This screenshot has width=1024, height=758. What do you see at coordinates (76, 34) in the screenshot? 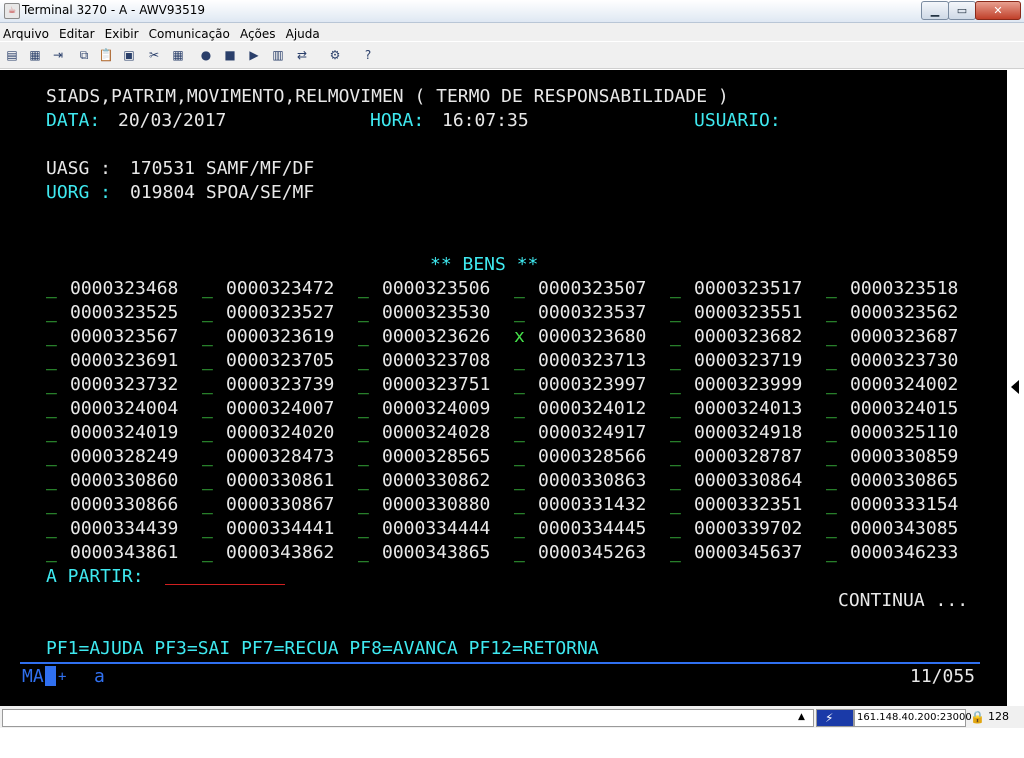
I see `menu-editar: Editar` at bounding box center [76, 34].